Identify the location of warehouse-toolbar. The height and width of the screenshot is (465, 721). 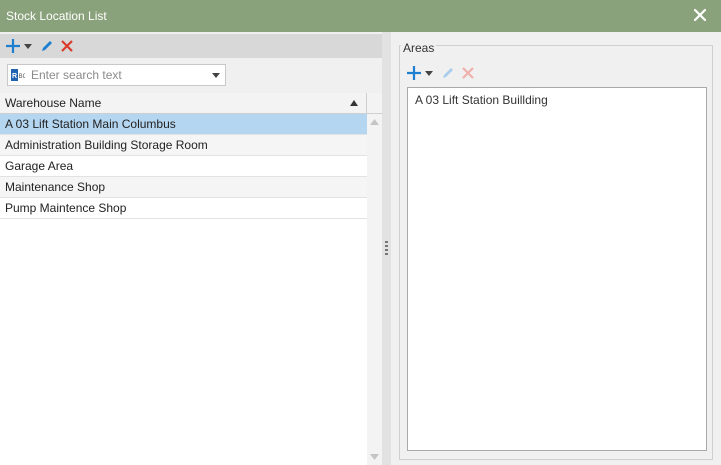
(191, 46).